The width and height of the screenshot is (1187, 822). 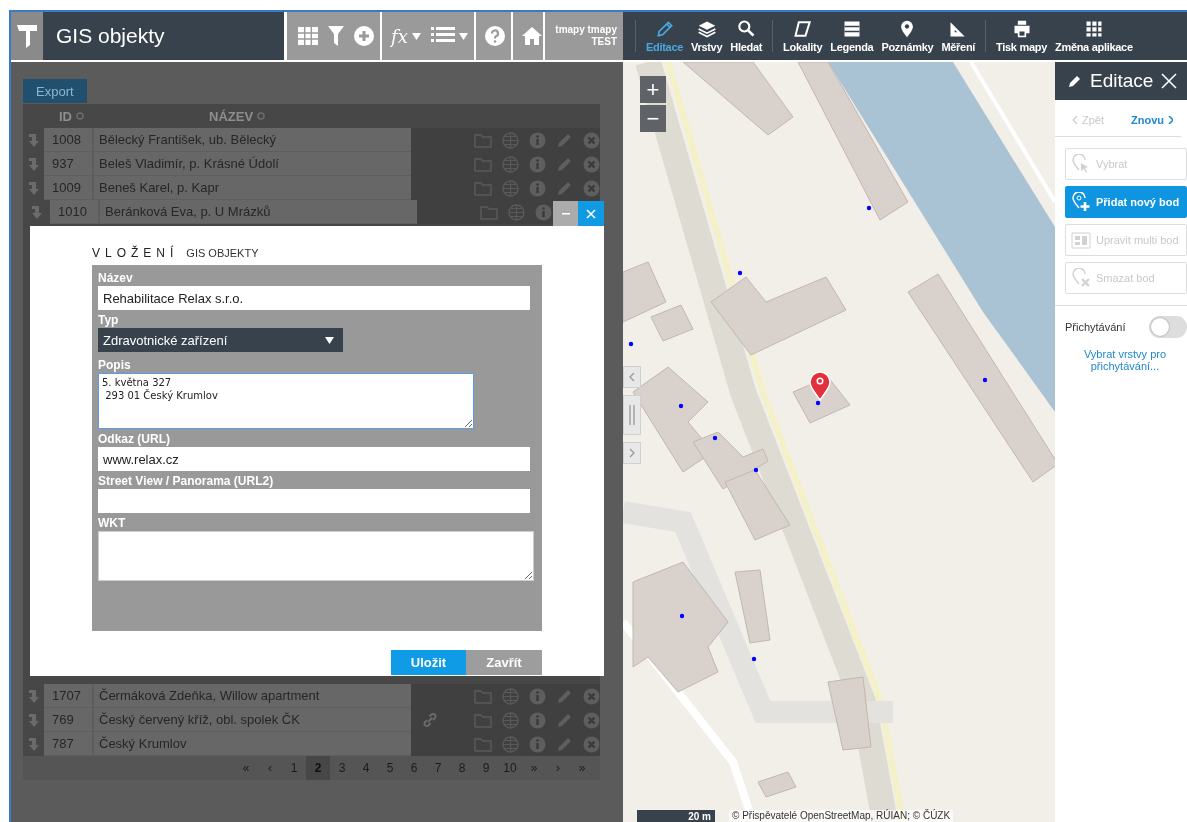 What do you see at coordinates (676, 816) in the screenshot?
I see `scale-bar: 20 m` at bounding box center [676, 816].